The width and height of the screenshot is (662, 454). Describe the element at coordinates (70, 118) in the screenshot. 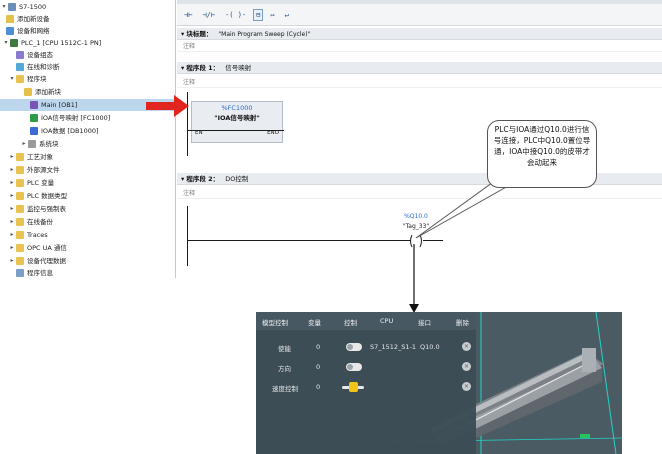

I see `tree-fc-block: IOA信号映射 [FC1000]` at that location.